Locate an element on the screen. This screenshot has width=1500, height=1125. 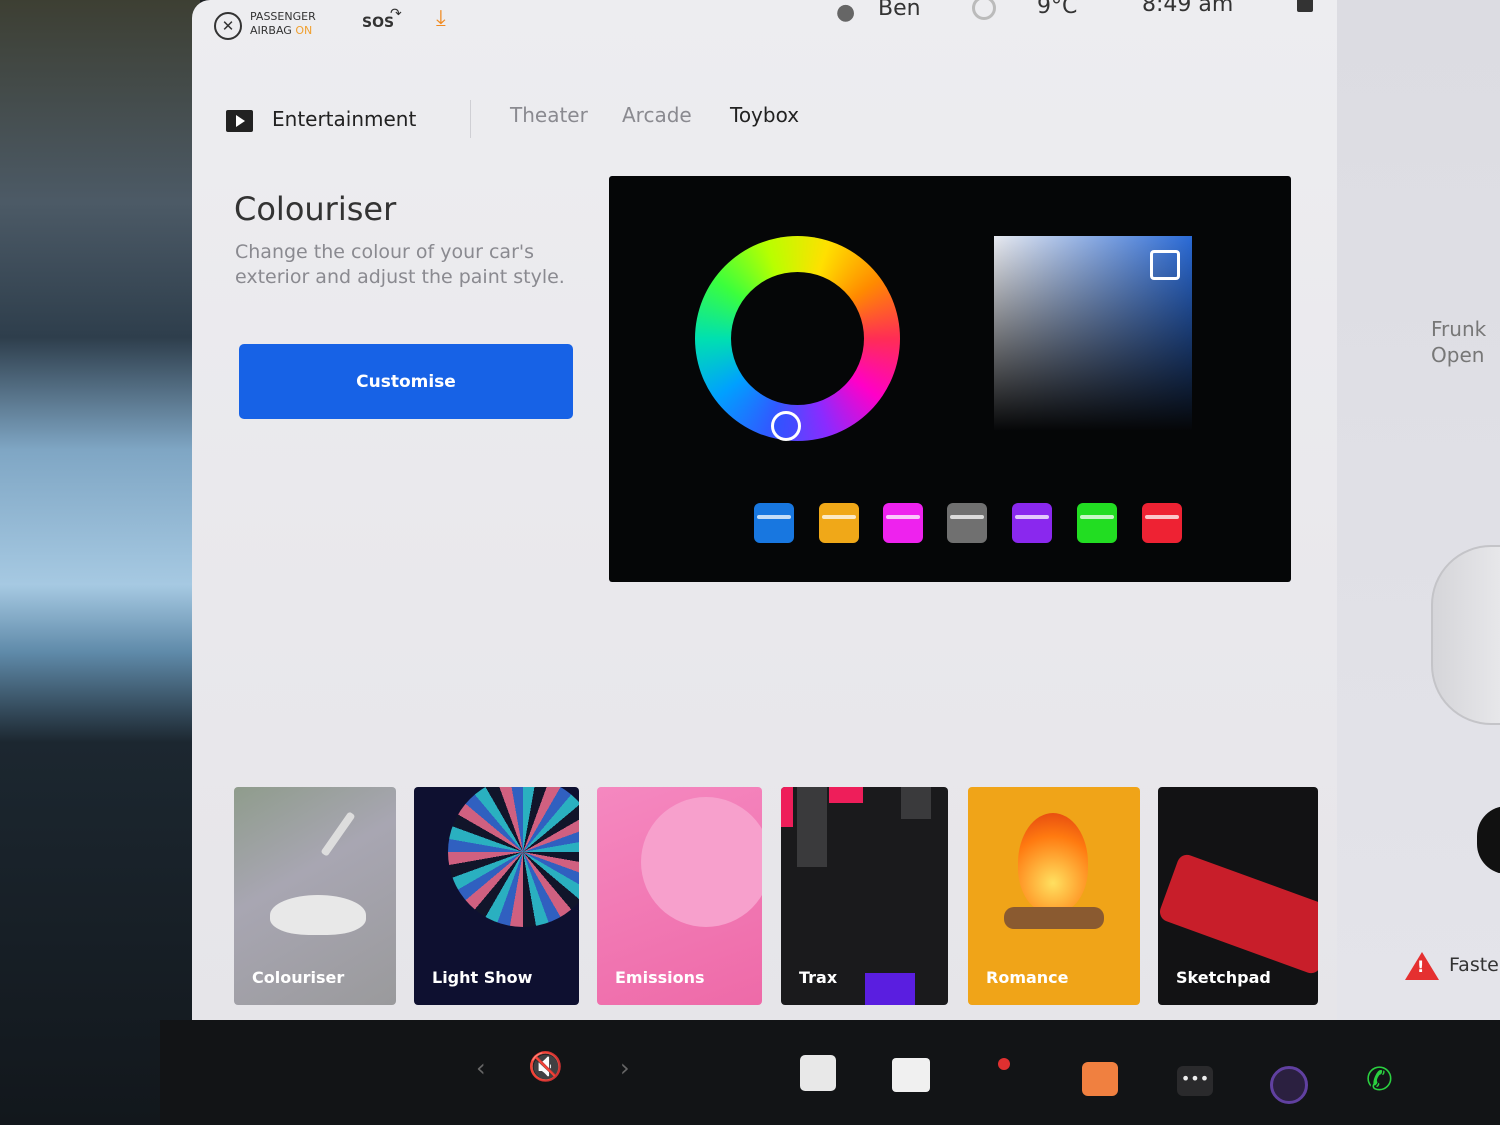
page-title: Colouriser is located at coordinates (315, 209).